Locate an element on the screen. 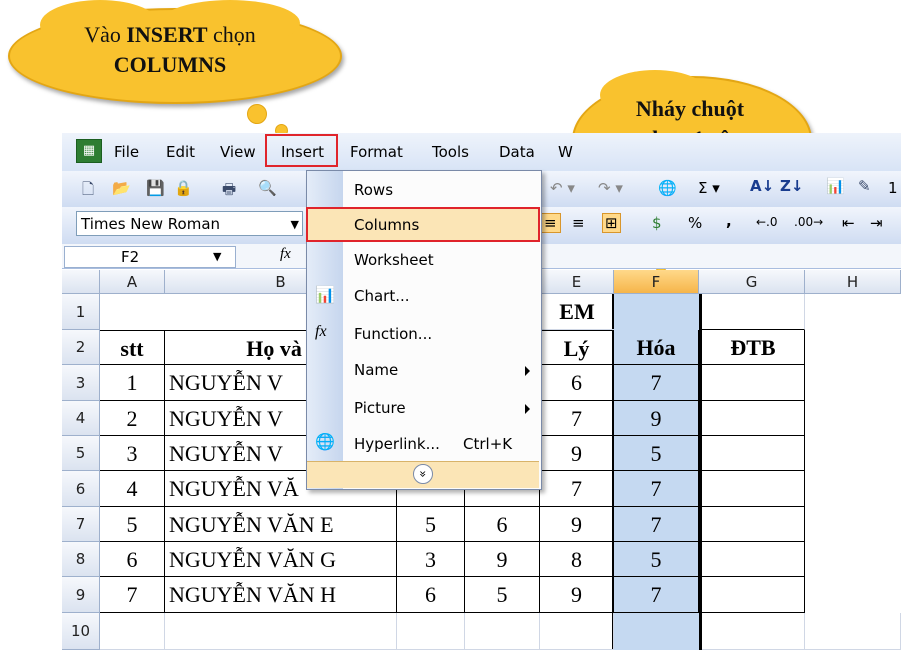 The image size is (901, 650). cell-a2-stt: stt is located at coordinates (132, 347).